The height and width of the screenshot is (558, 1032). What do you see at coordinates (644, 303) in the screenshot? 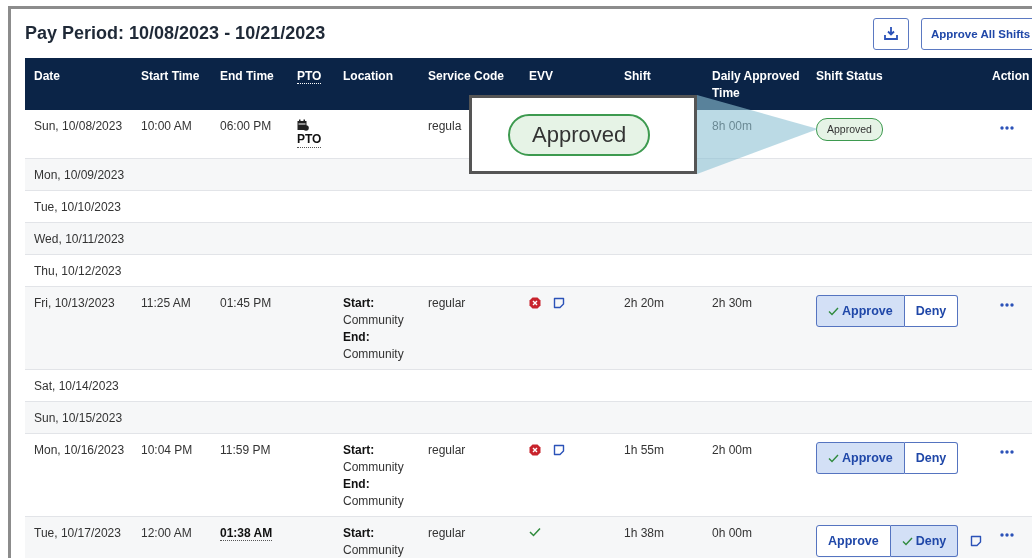
I see `duration-cell: 2h 20m` at bounding box center [644, 303].